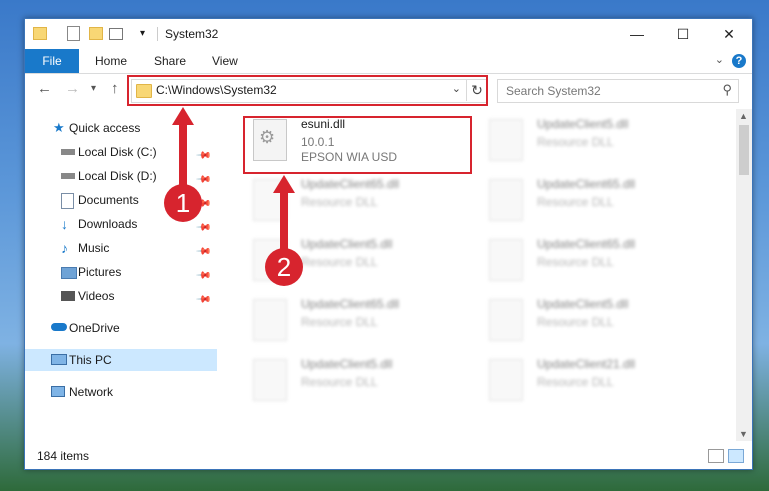 This screenshot has height=491, width=769. I want to click on close-button: ✕, so click(729, 34).